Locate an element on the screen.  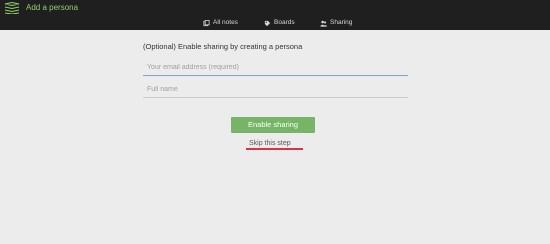
nav-boards-label: Boards is located at coordinates (284, 22).